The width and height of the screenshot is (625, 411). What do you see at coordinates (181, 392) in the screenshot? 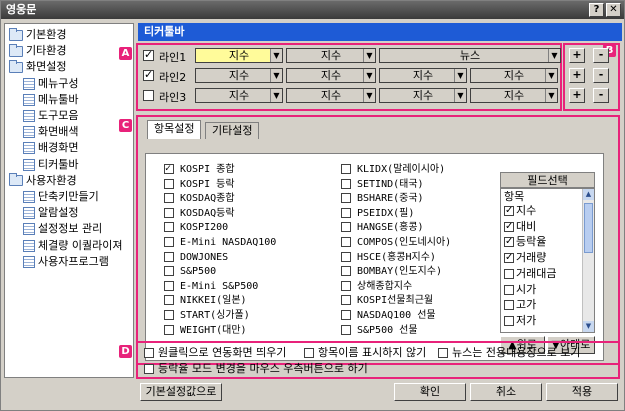
I see `defaults-button: 기본설정값으로` at bounding box center [181, 392].